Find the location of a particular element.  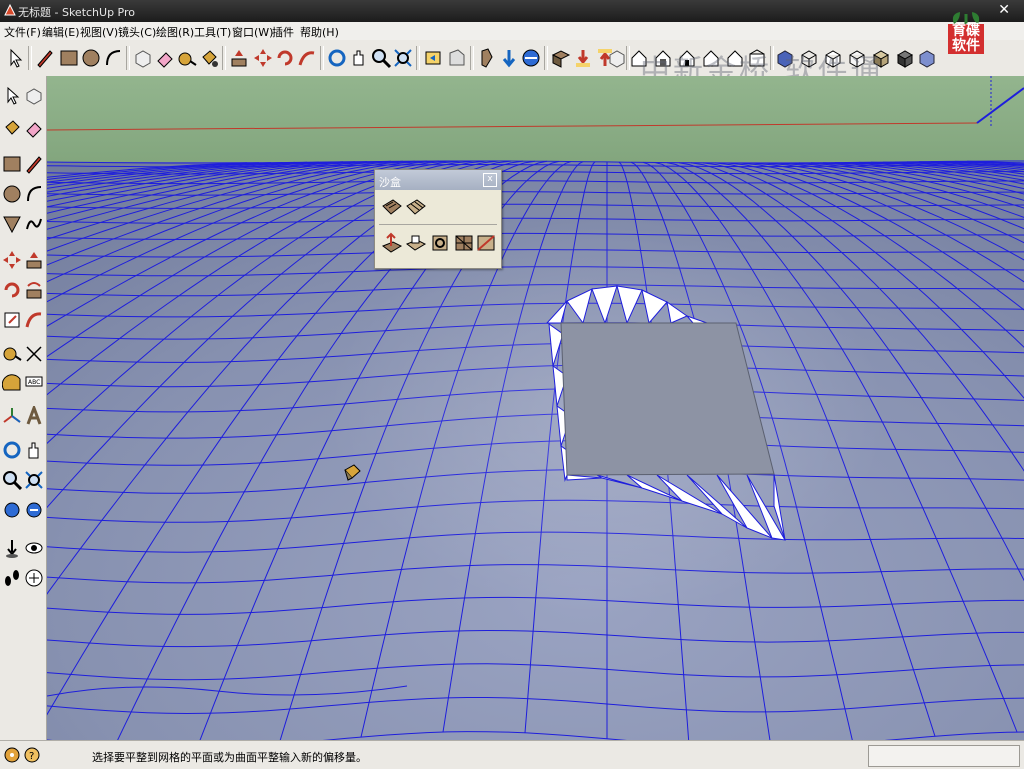

sandbox-close-button: x is located at coordinates (490, 180).